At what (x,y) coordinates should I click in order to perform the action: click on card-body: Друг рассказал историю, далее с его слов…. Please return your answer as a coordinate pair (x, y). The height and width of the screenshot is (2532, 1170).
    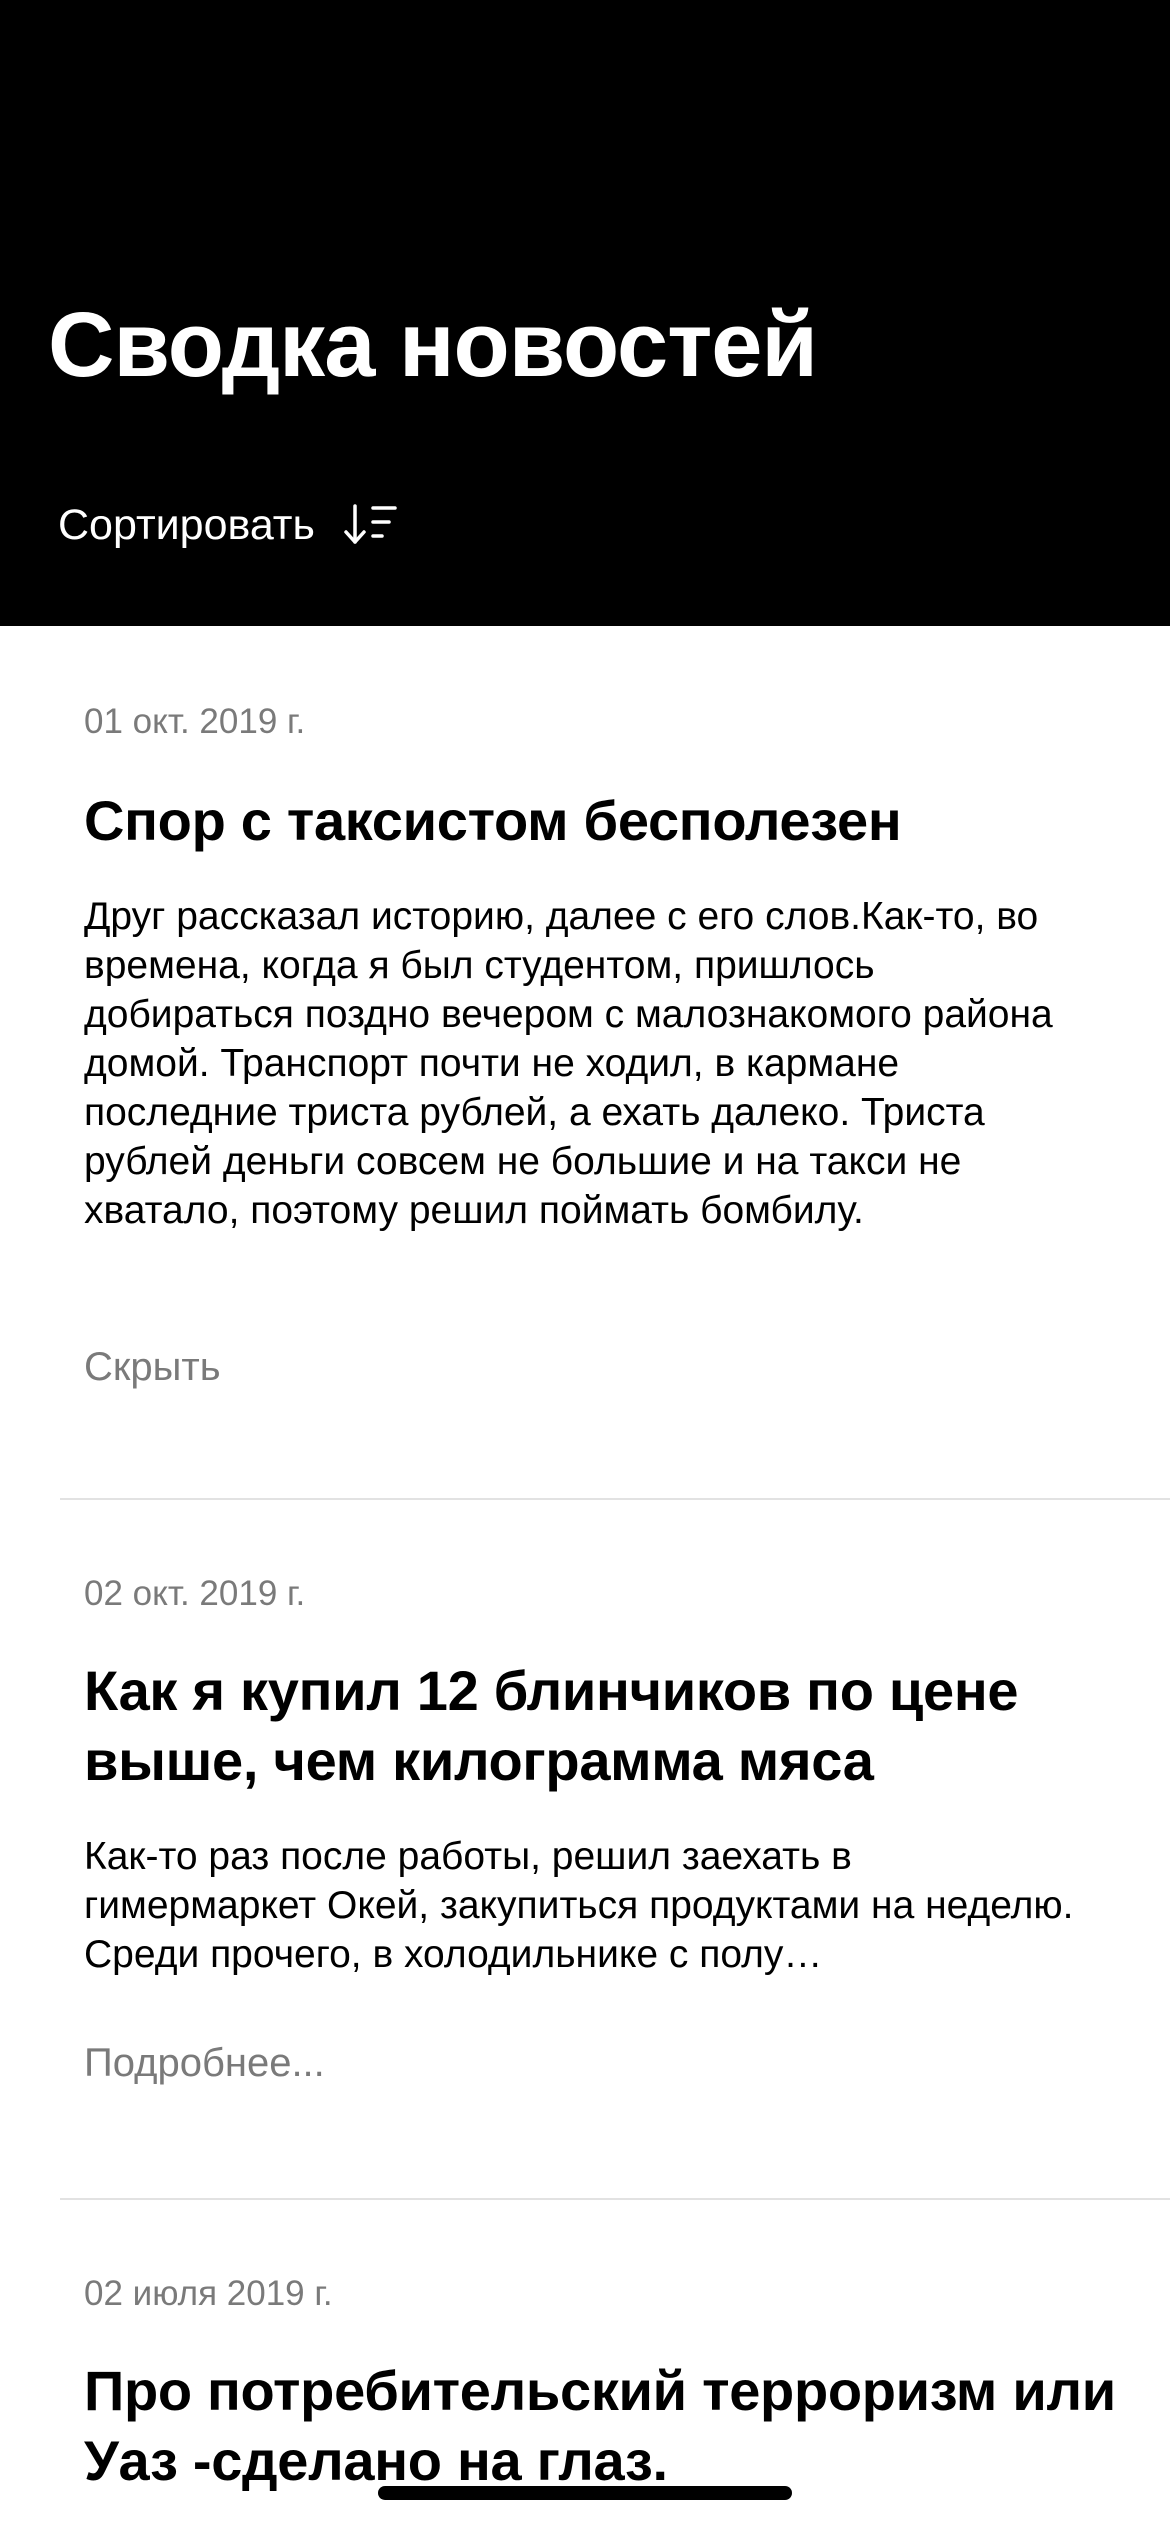
    Looking at the image, I should click on (568, 1063).